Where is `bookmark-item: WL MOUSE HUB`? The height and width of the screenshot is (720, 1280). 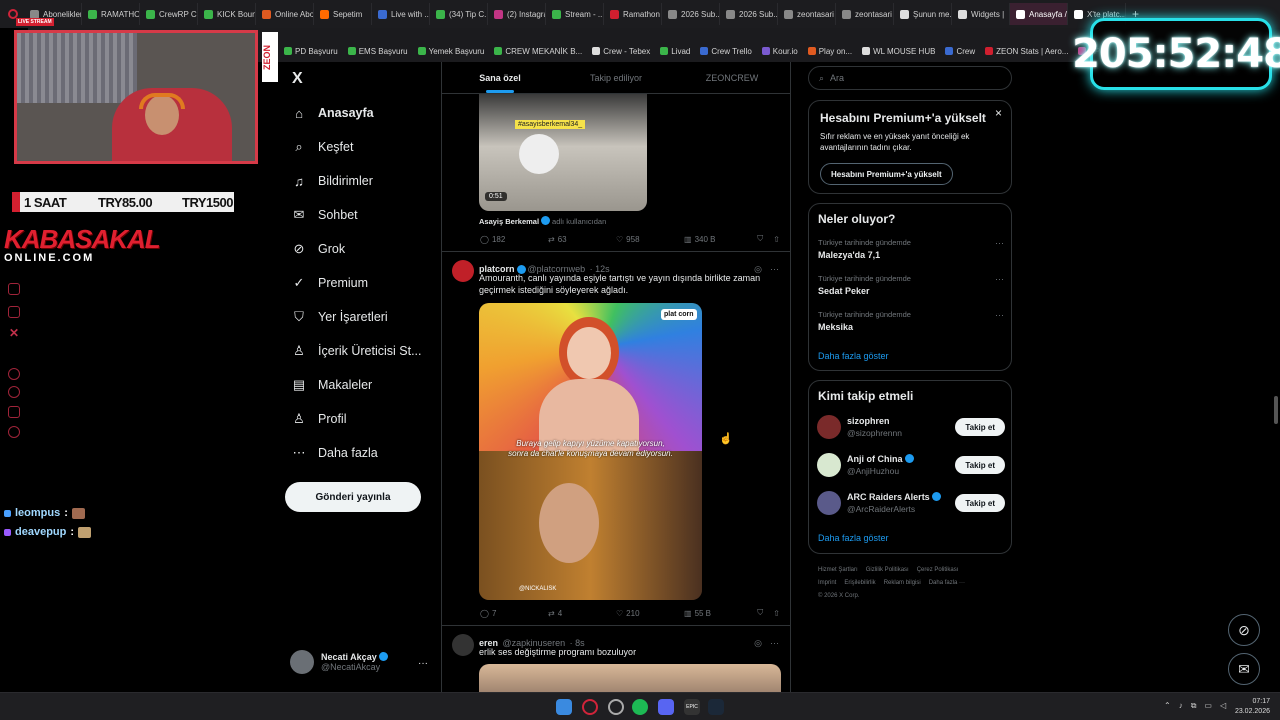 bookmark-item: WL MOUSE HUB is located at coordinates (898, 51).